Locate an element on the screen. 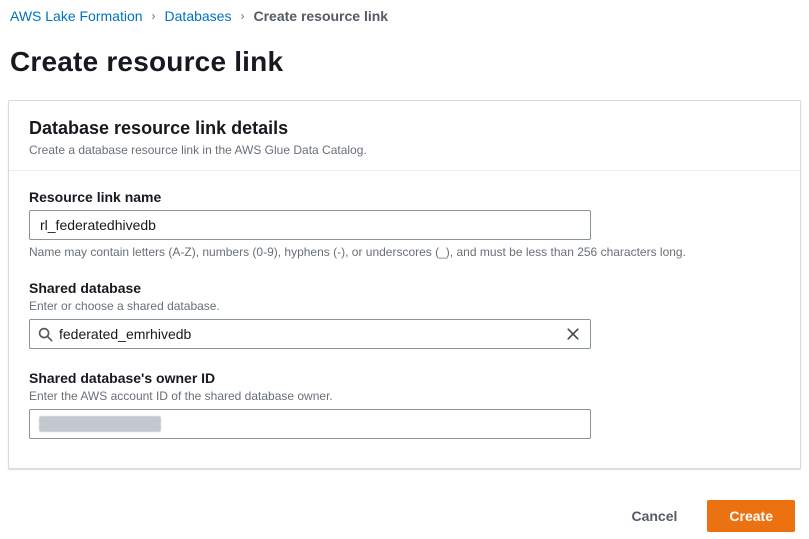 Image resolution: width=809 pixels, height=539 pixels. panel-title: Database resource link details is located at coordinates (159, 128).